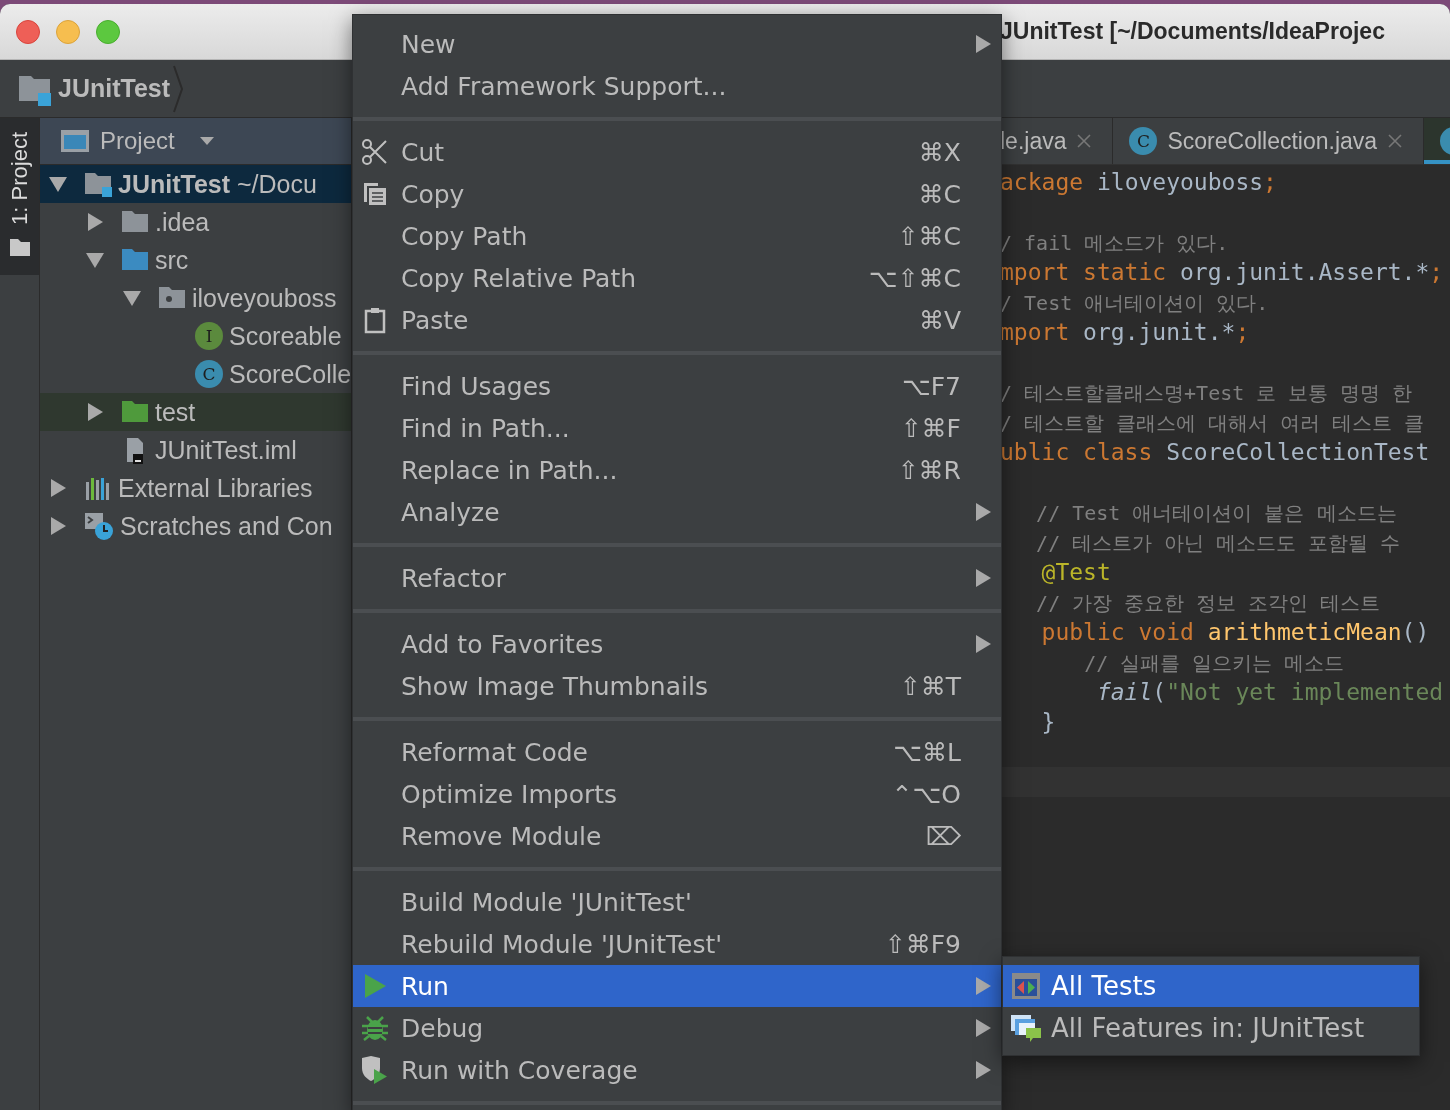 The width and height of the screenshot is (1450, 1110). I want to click on tree-item: src, so click(195, 260).